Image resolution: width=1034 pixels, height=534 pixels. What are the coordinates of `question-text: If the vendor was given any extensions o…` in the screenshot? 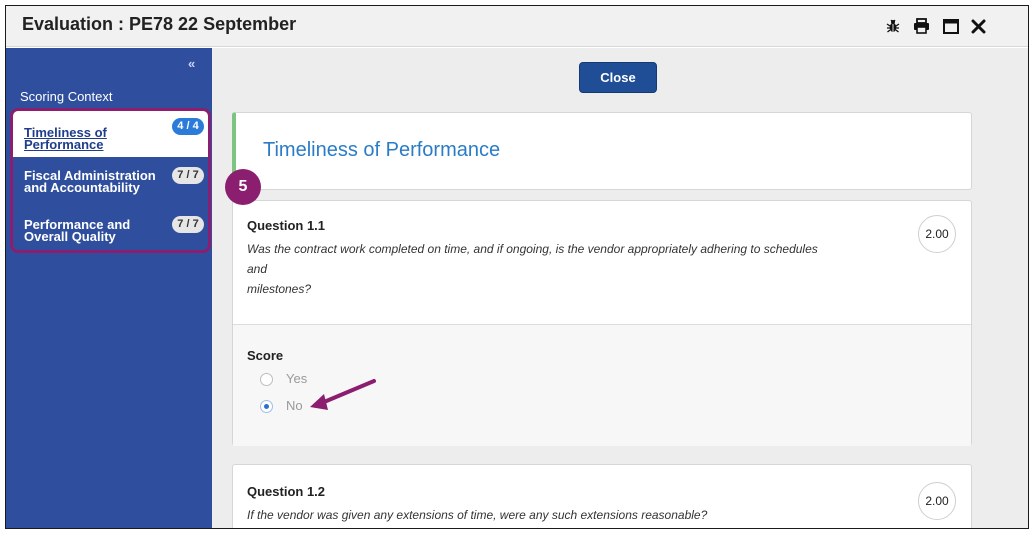 It's located at (572, 515).